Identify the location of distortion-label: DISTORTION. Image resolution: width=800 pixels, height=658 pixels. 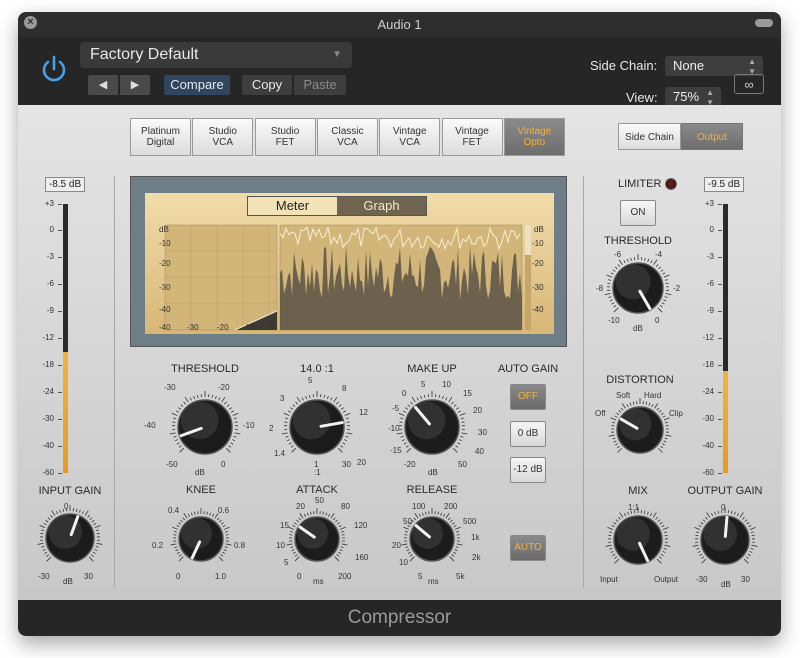
(640, 380).